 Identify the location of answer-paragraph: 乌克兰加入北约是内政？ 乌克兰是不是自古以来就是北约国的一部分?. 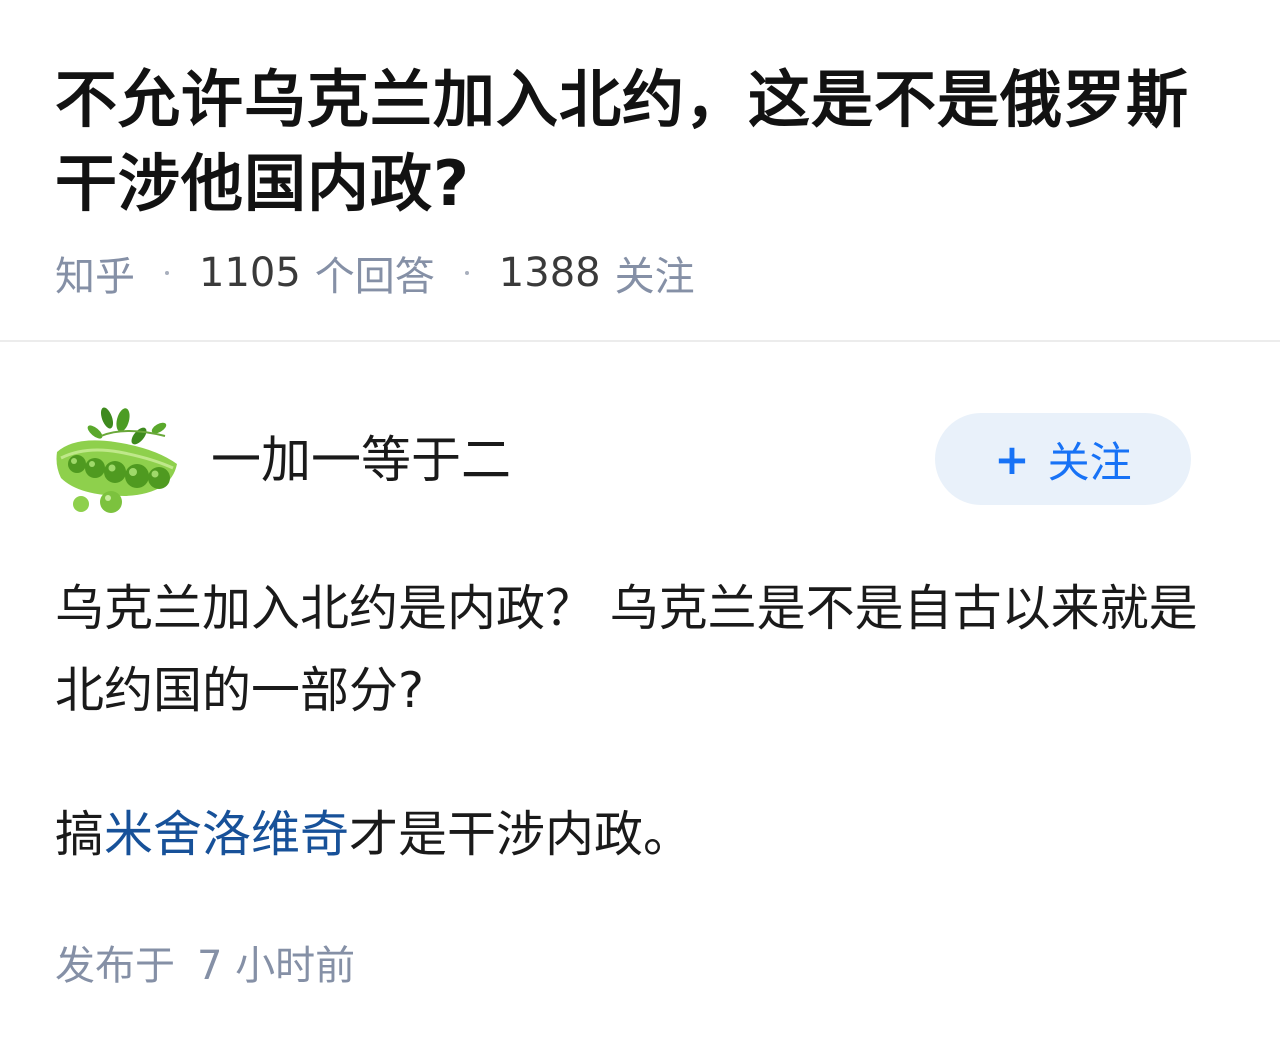
(626, 649).